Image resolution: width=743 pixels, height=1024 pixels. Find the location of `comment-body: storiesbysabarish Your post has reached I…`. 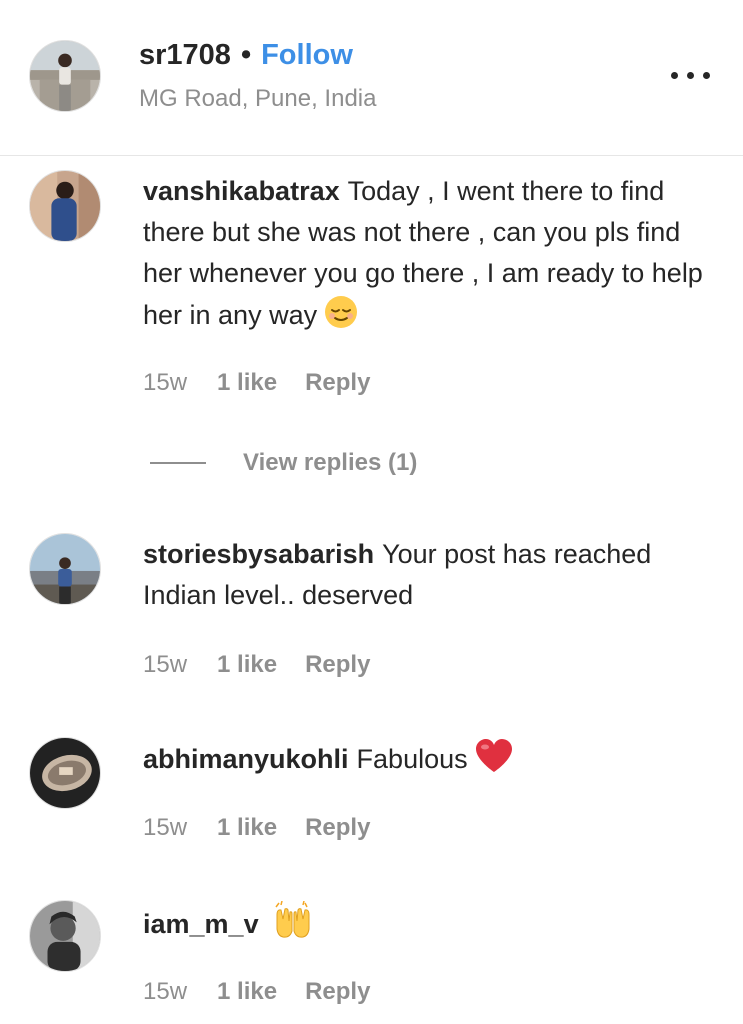

comment-body: storiesbysabarish Your post has reached I… is located at coordinates (430, 575).